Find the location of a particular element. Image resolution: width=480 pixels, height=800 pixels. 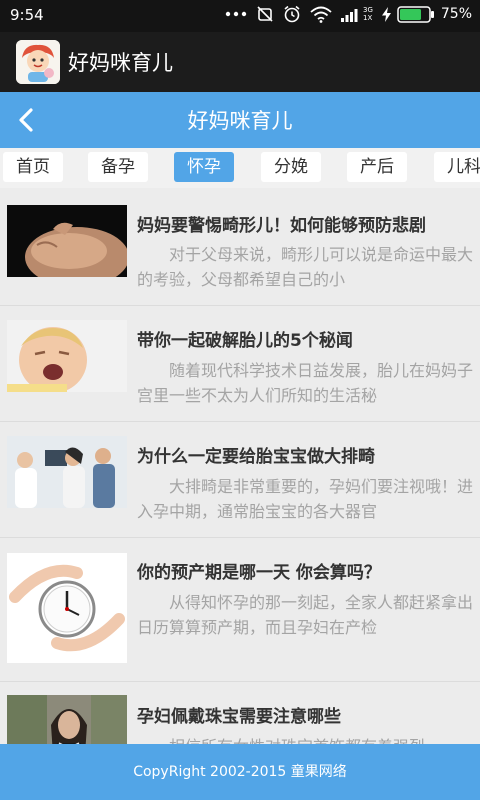

article-summary: 对于父母来说，畸形儿可以说是命运中最大的考验，父母都希望自己的小 is located at coordinates (305, 267).